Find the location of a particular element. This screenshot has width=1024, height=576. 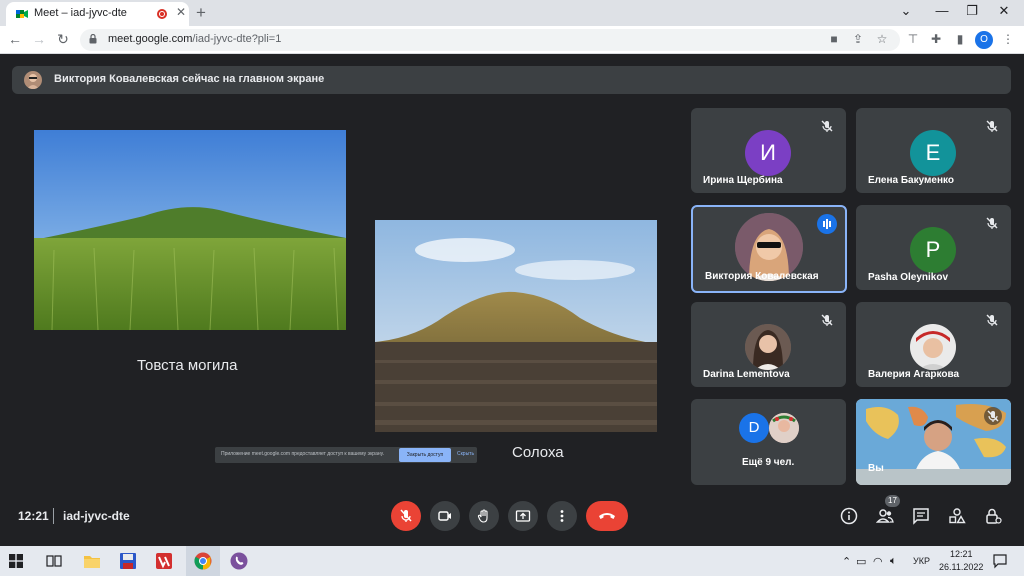

participant-avatar: P is located at coordinates (933, 250).